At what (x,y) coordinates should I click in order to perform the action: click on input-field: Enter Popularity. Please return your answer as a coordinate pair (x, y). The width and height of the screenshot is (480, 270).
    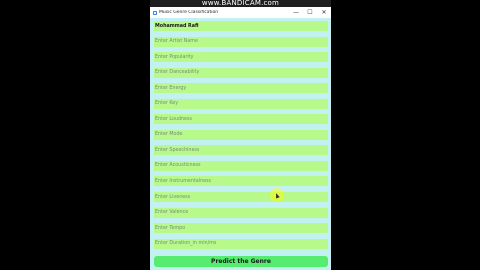
    Looking at the image, I should click on (241, 57).